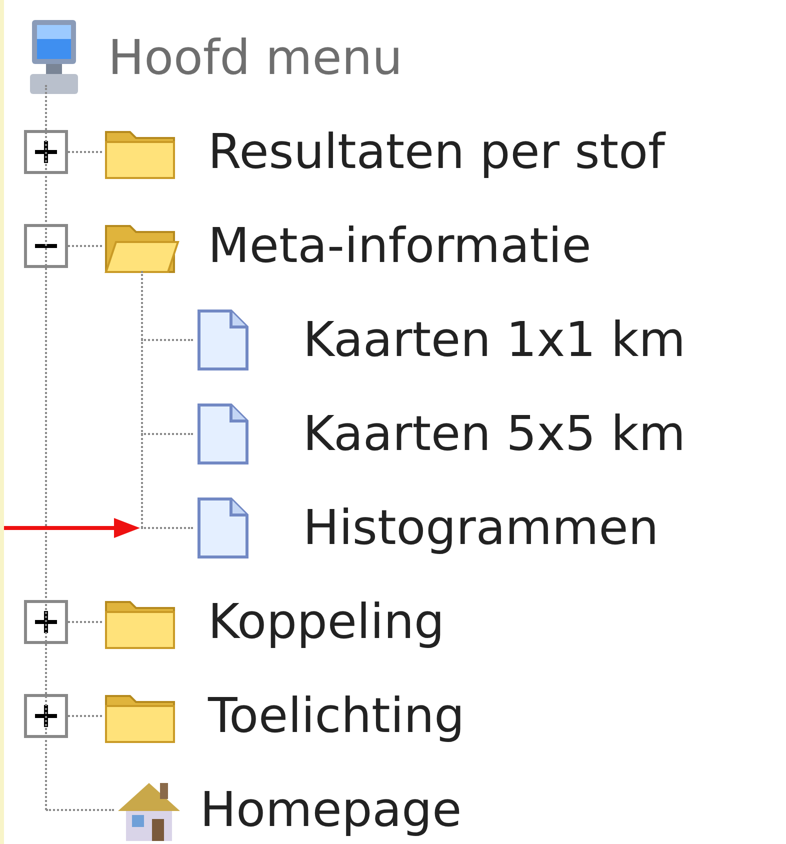 This screenshot has height=844, width=786. What do you see at coordinates (494, 434) in the screenshot?
I see `tree-item-label: Kaarten 5x5 km` at bounding box center [494, 434].